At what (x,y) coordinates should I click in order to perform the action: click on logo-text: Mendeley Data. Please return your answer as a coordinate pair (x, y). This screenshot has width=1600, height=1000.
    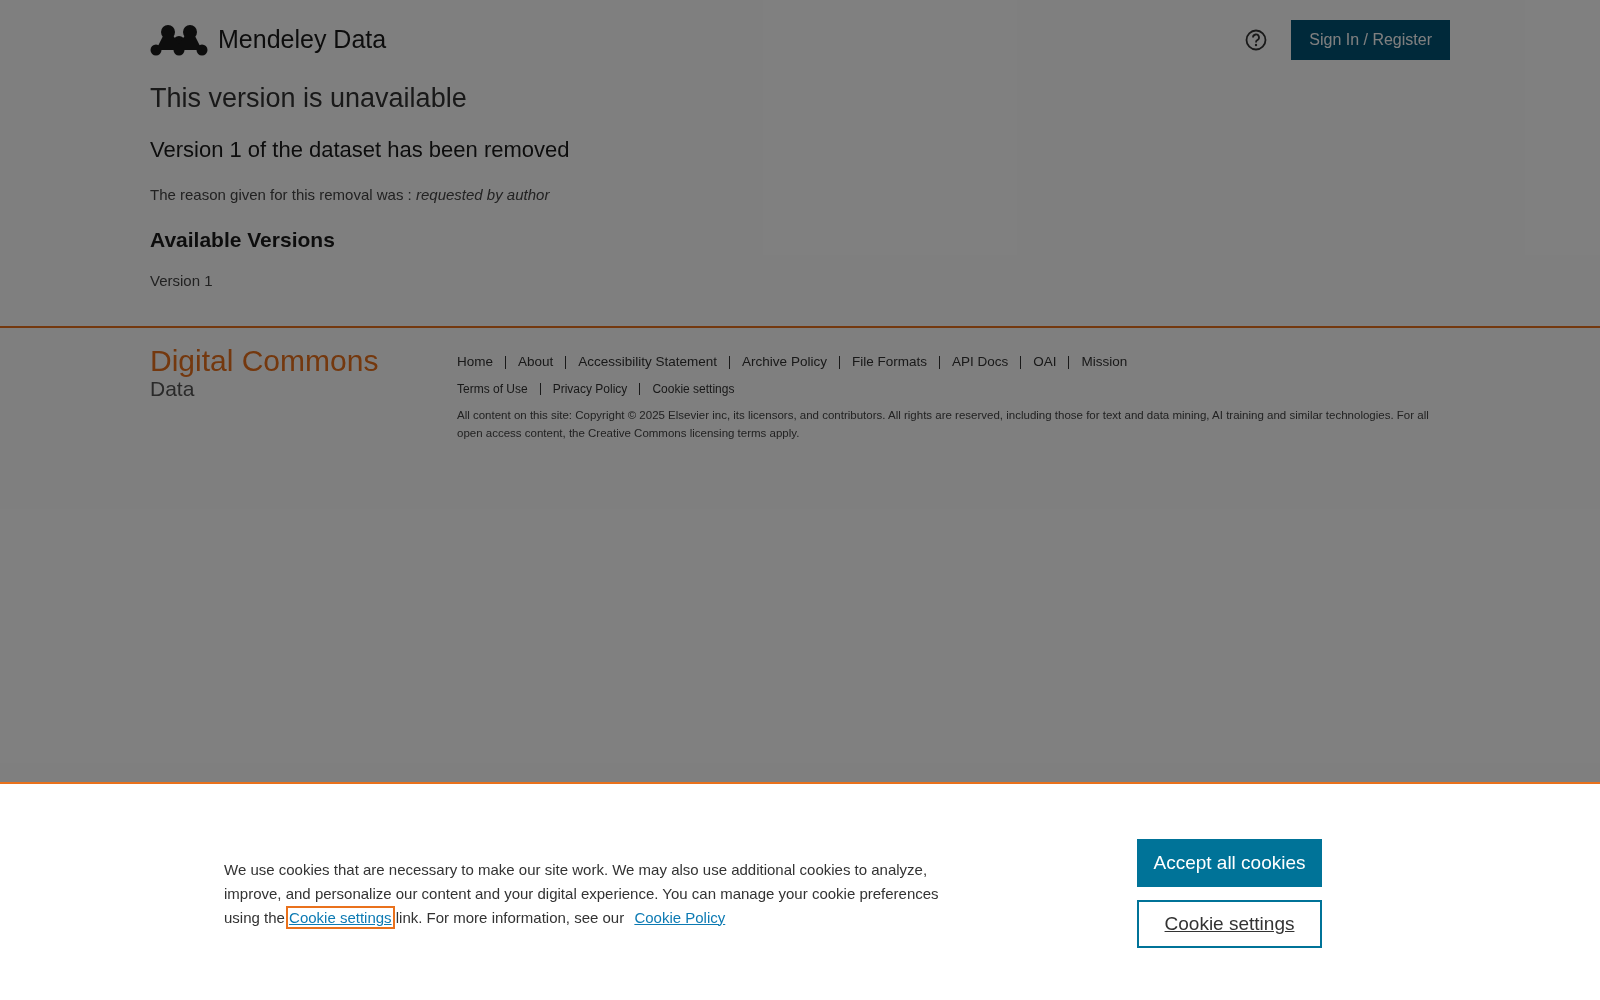
    Looking at the image, I should click on (302, 40).